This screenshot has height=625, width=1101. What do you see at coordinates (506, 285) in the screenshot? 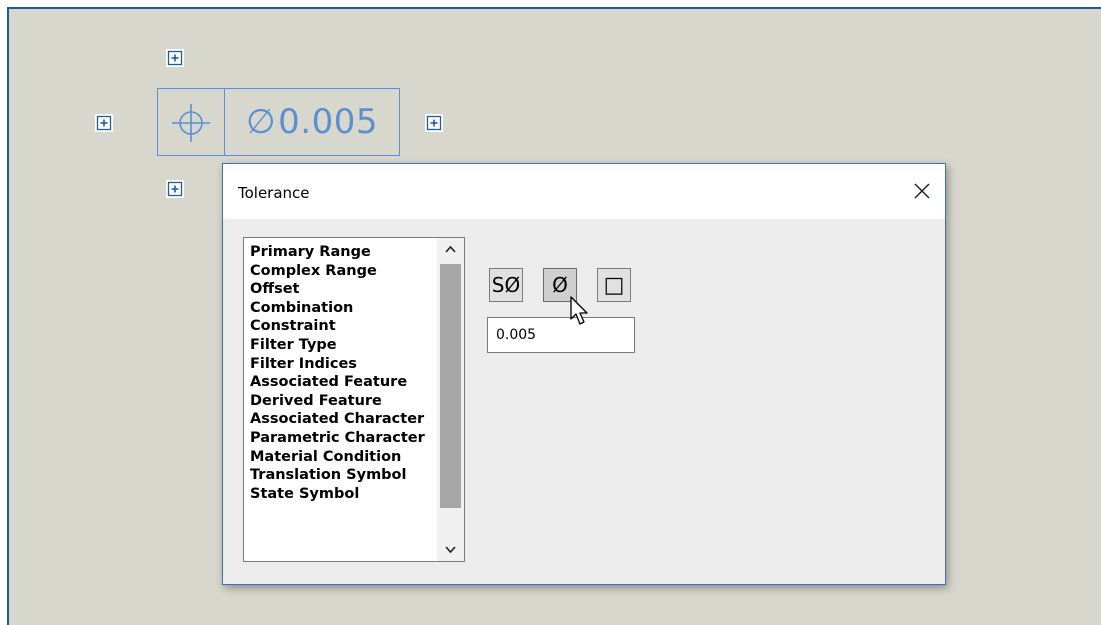
I see `spherical-diameter-button: SØ` at bounding box center [506, 285].